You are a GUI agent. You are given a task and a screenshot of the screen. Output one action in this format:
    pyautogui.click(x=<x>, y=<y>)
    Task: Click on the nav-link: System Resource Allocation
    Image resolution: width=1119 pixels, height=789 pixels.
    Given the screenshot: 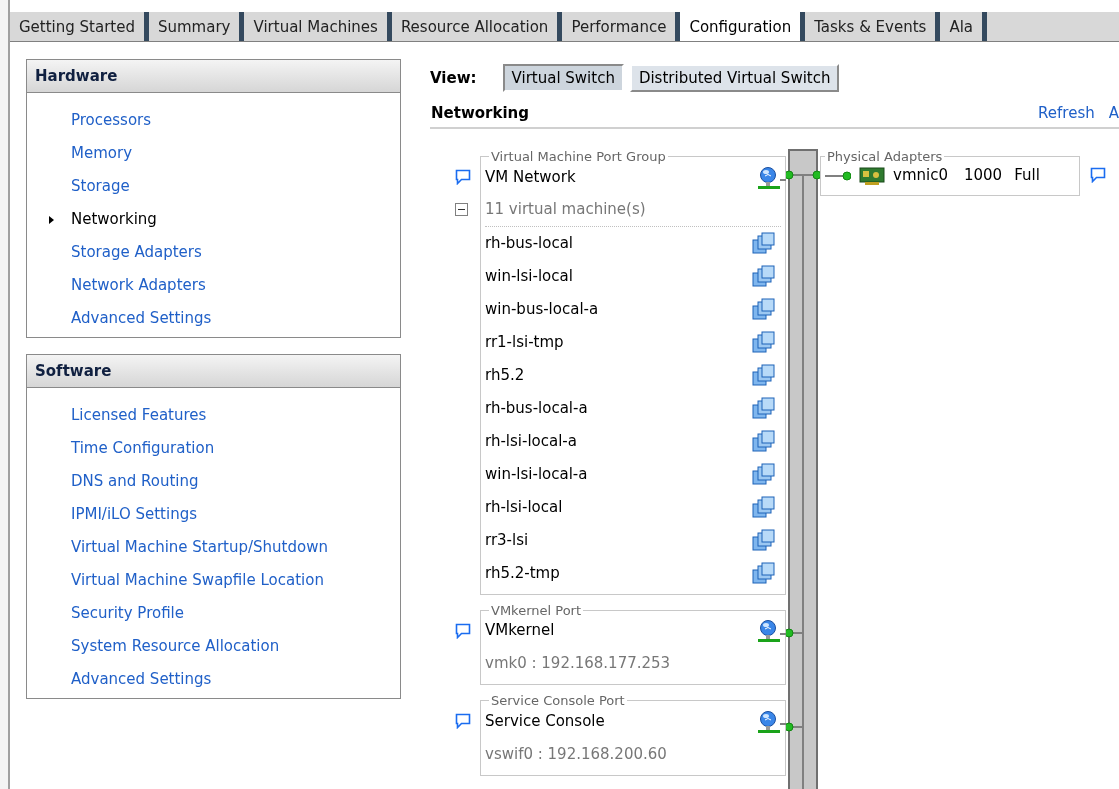 What is the action you would take?
    pyautogui.click(x=175, y=646)
    